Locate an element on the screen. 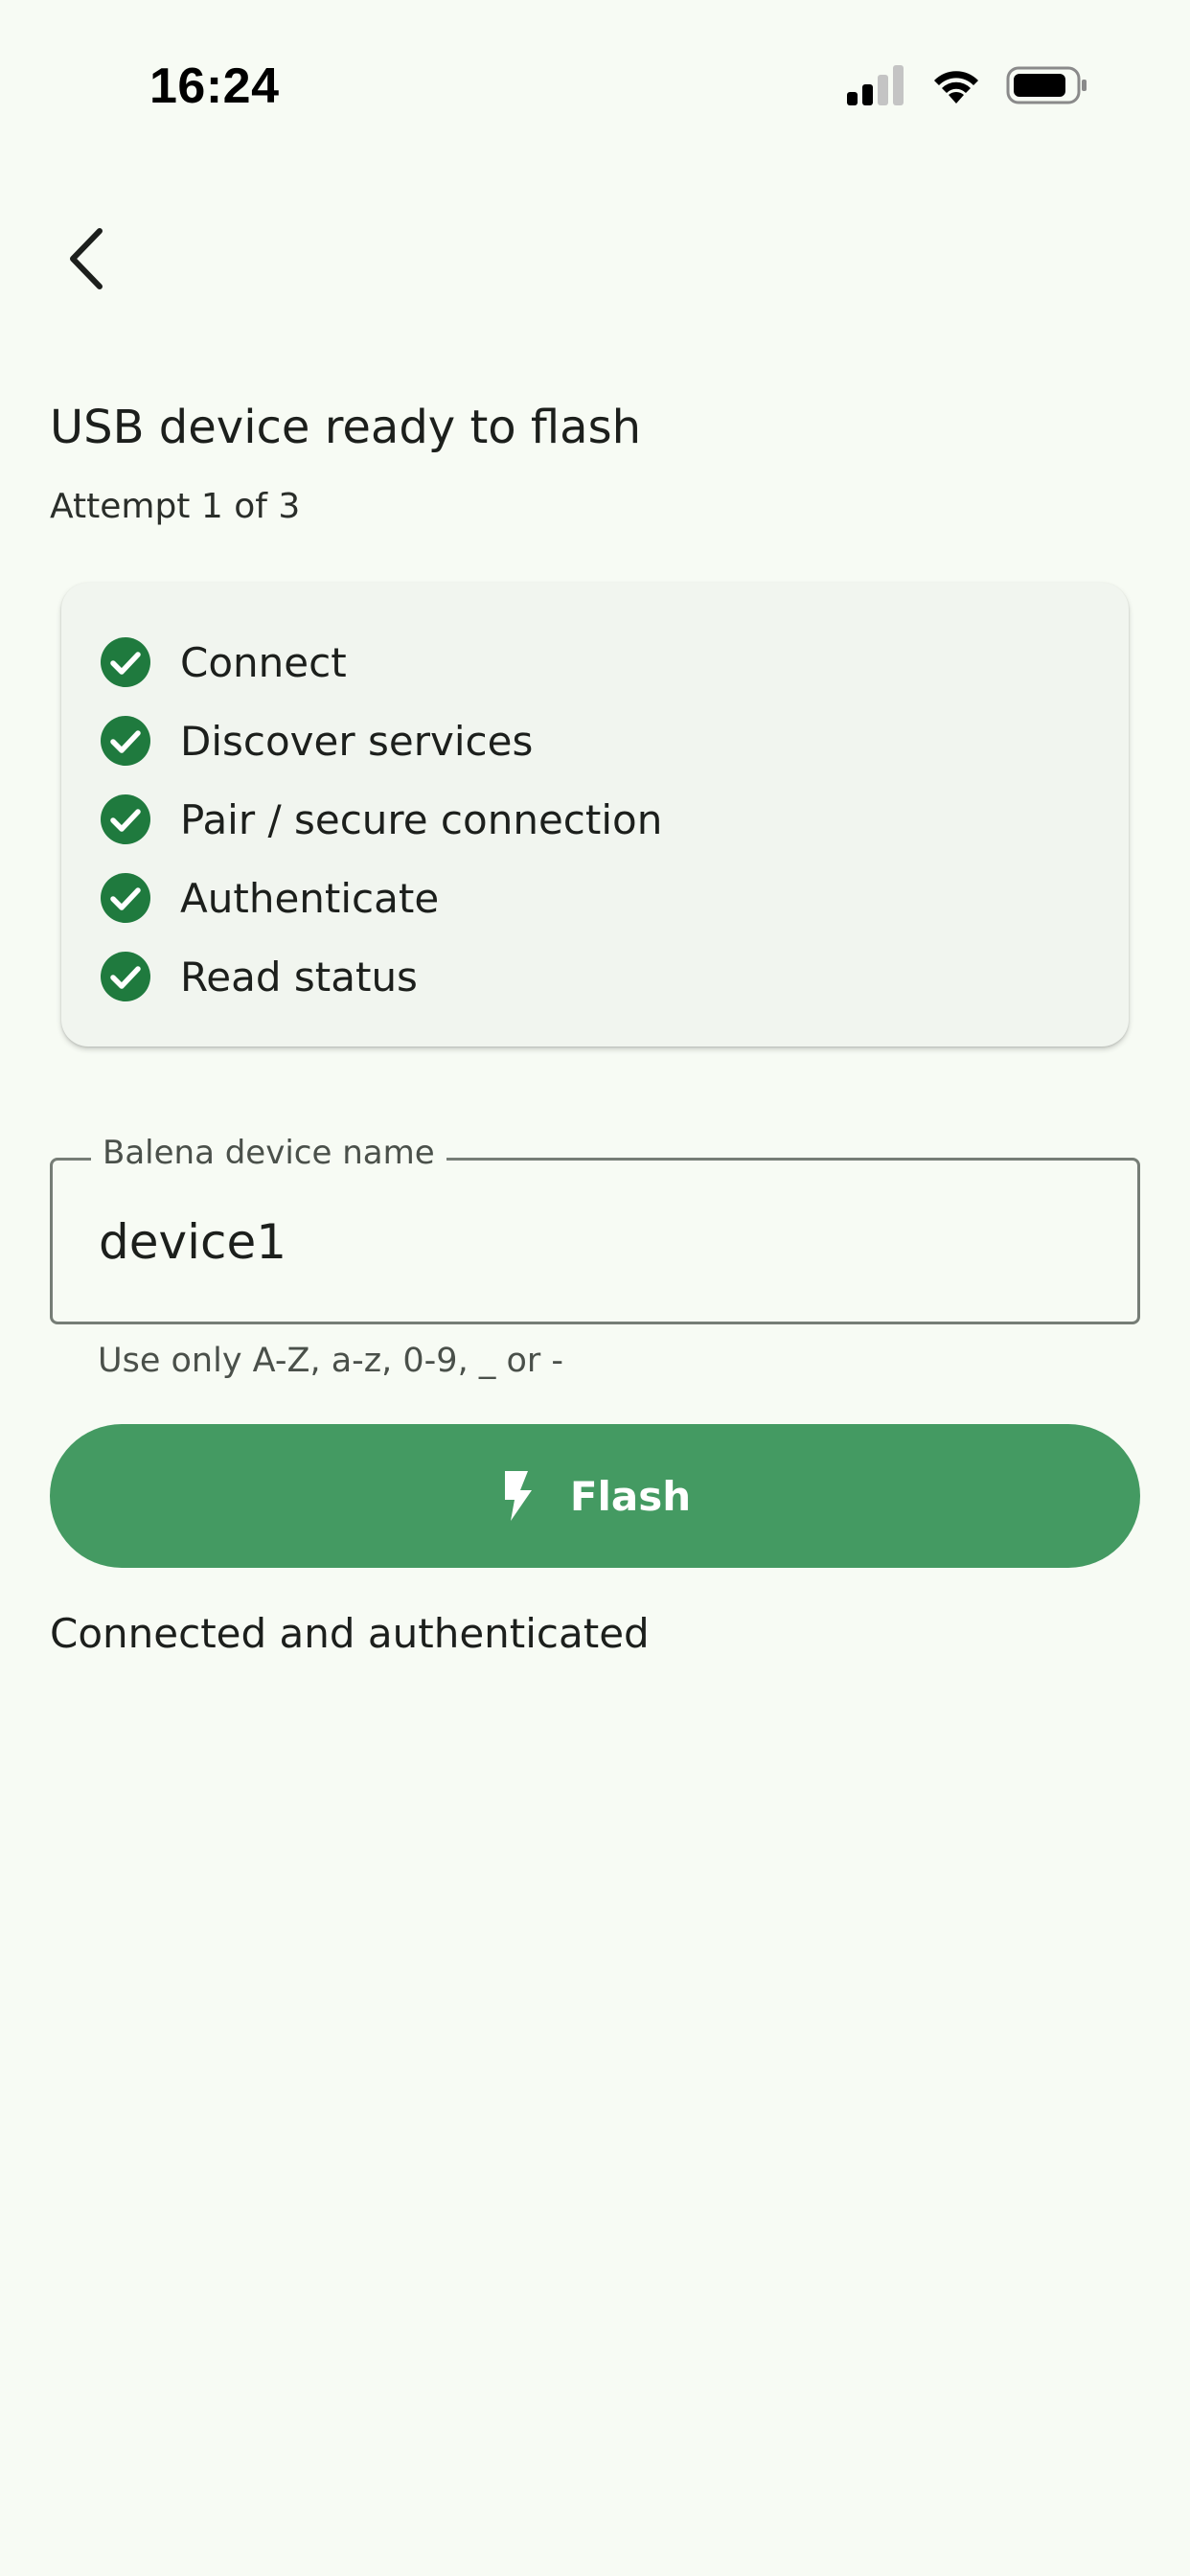 The width and height of the screenshot is (1190, 2576). step-label: Authenticate is located at coordinates (310, 898).